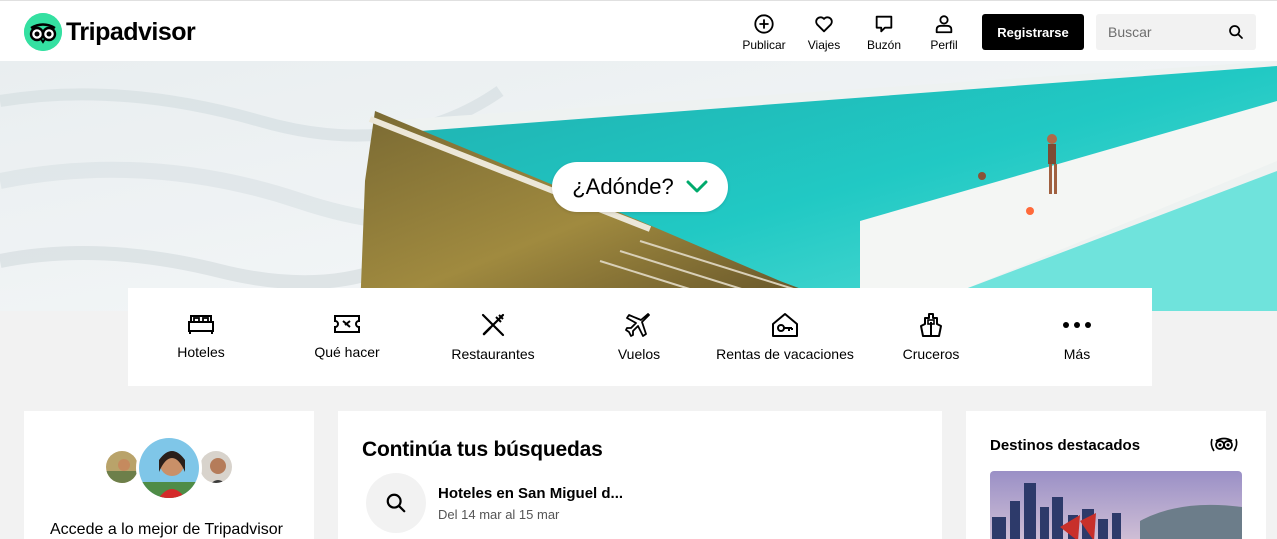 The width and height of the screenshot is (1277, 539). I want to click on user-icon, so click(944, 24).